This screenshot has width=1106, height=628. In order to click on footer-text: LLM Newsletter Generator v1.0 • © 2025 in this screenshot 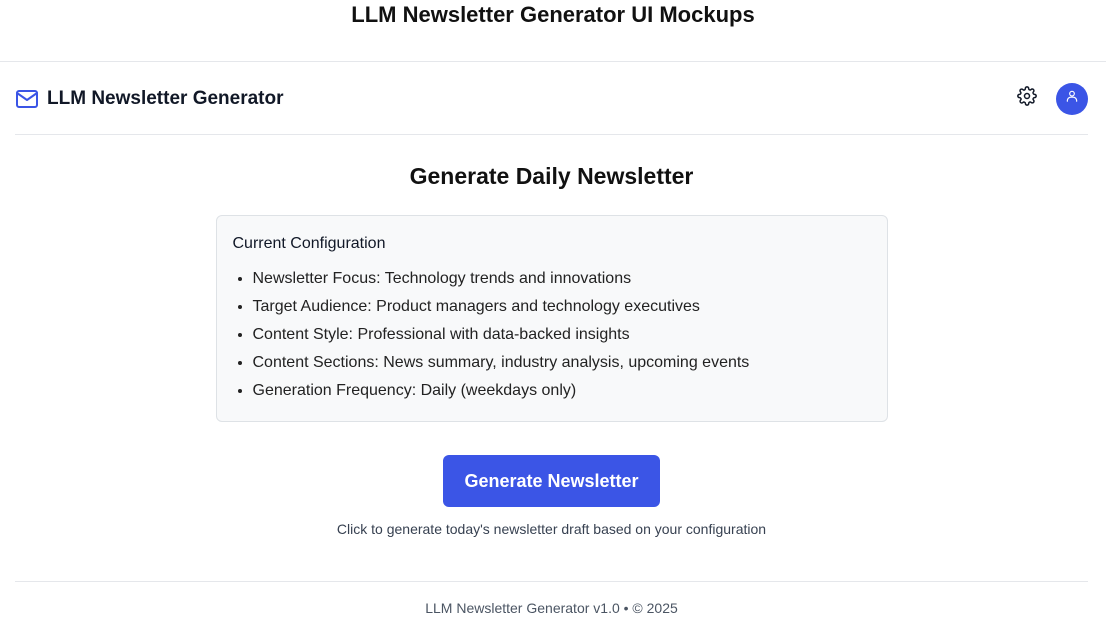, I will do `click(551, 608)`.